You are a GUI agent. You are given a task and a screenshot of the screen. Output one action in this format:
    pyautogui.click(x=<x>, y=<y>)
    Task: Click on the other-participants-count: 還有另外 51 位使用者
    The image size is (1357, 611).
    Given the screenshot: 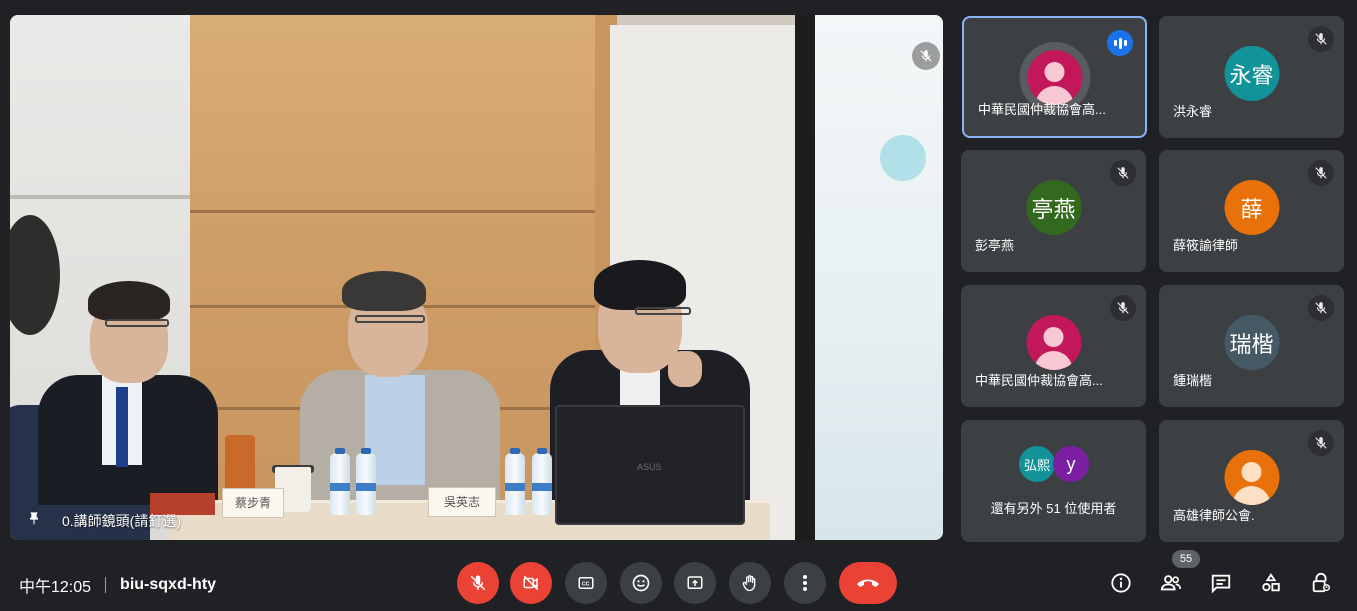 What is the action you would take?
    pyautogui.click(x=1053, y=508)
    